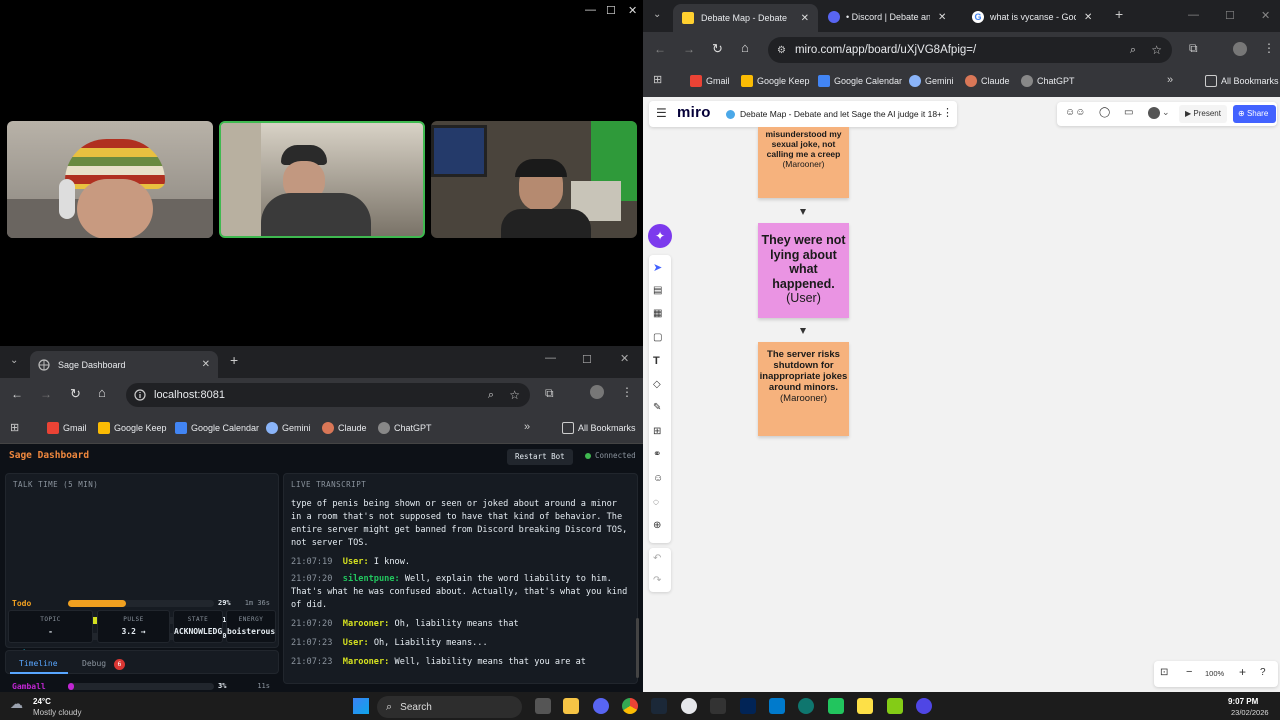  Describe the element at coordinates (748, 706) in the screenshot. I see `powershell-icon` at that location.